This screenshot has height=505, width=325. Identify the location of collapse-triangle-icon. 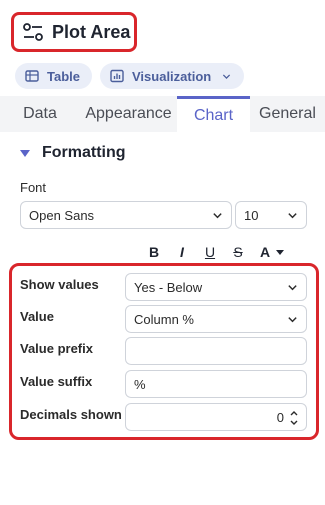
(25, 153).